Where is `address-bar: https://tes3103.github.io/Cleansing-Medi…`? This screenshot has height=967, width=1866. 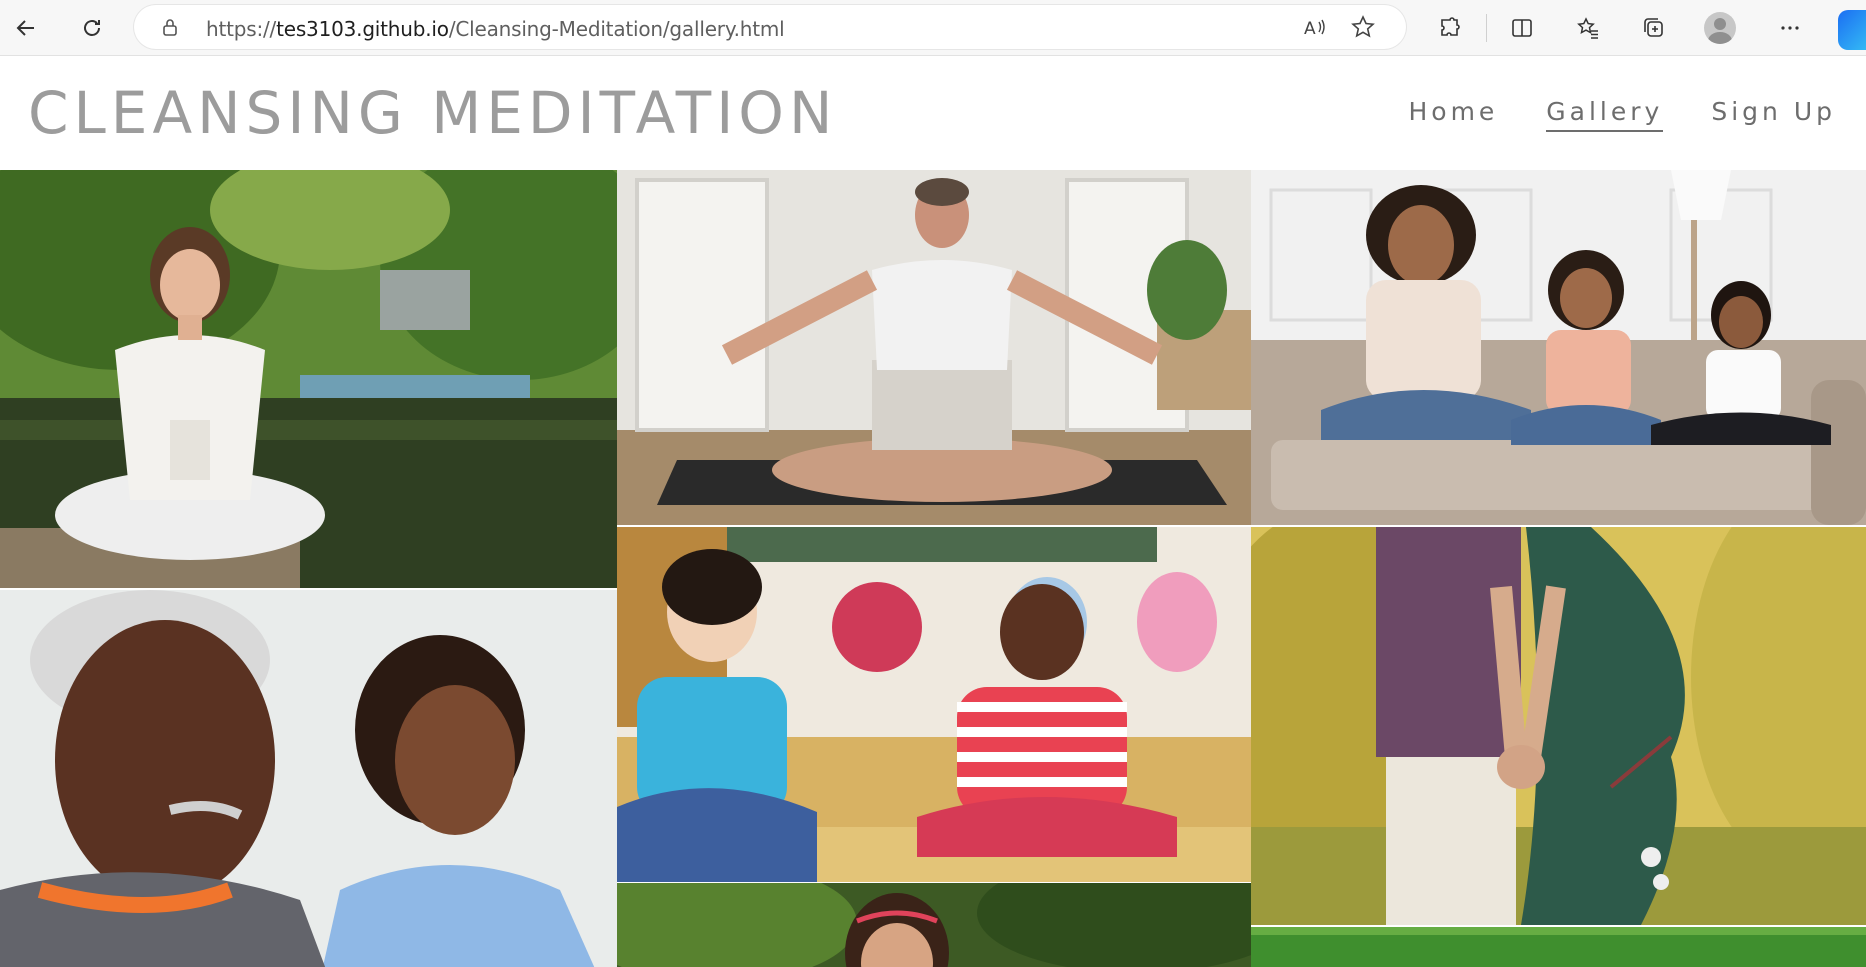
address-bar: https://tes3103.github.io/Cleansing-Medi… is located at coordinates (770, 27).